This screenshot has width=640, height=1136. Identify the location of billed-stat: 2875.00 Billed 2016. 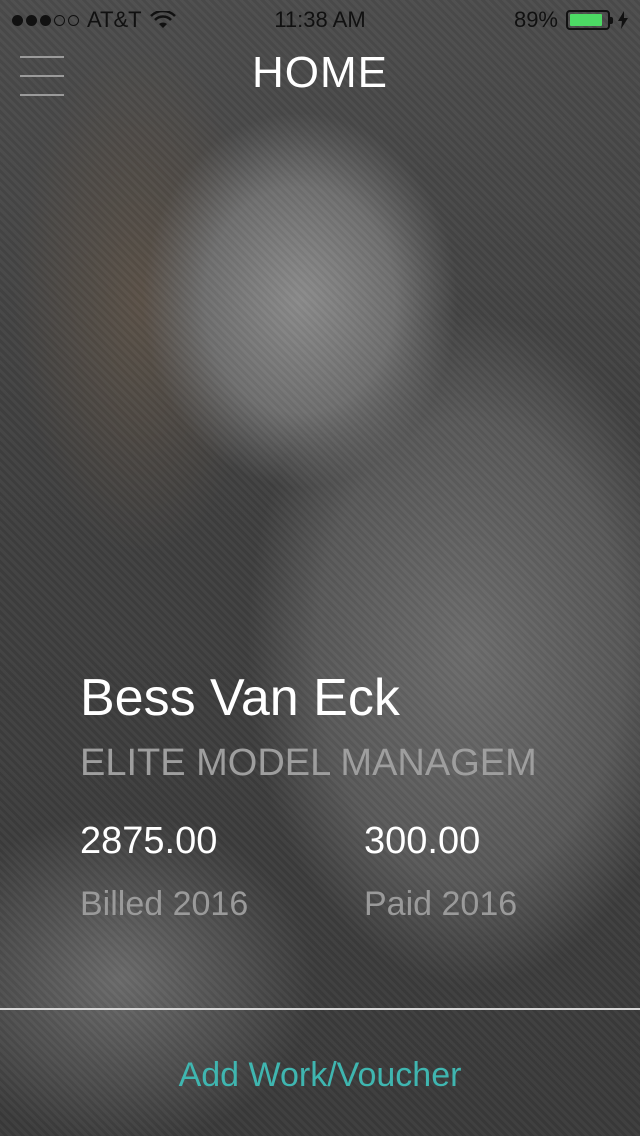
(164, 872).